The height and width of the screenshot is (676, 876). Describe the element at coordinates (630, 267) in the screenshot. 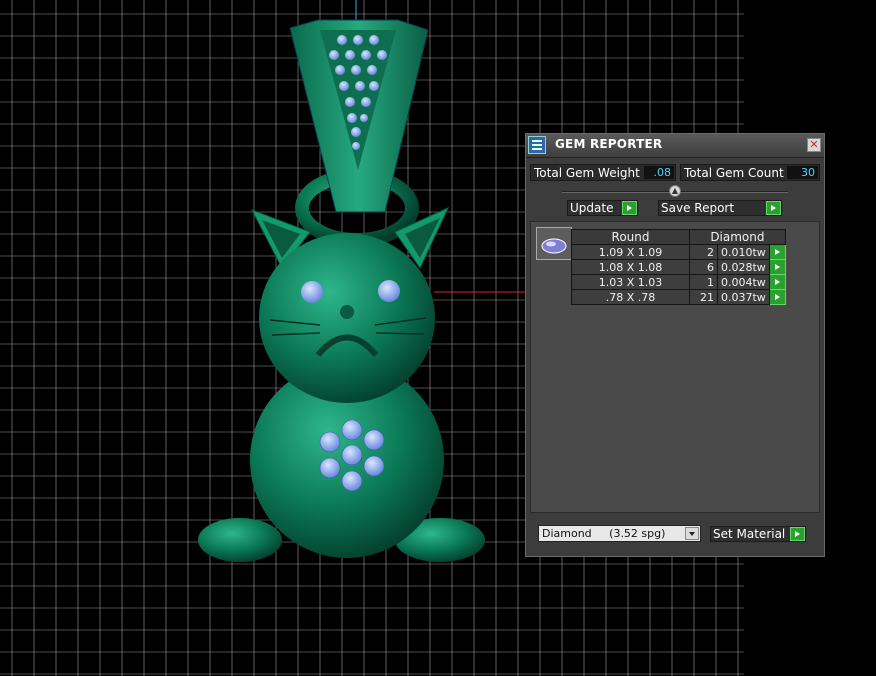

I see `gem-size: 1.08 X 1.08` at that location.